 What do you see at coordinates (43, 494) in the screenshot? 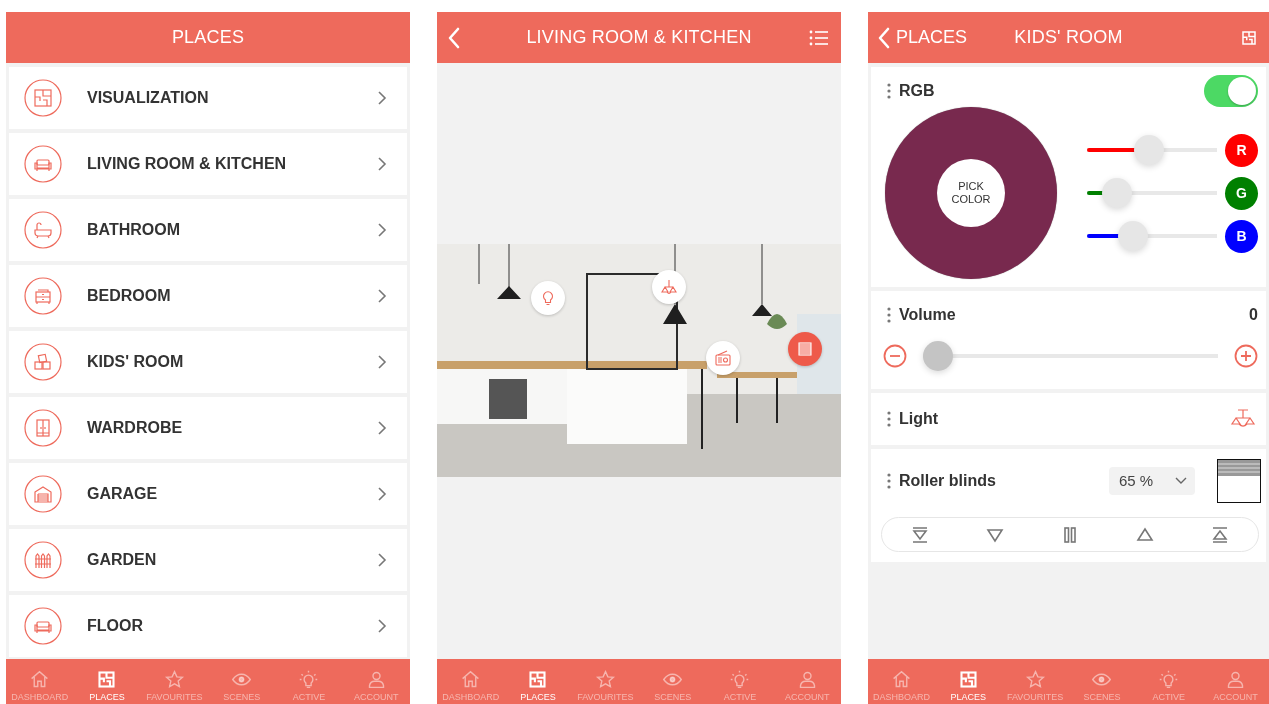
I see `garage-icon` at bounding box center [43, 494].